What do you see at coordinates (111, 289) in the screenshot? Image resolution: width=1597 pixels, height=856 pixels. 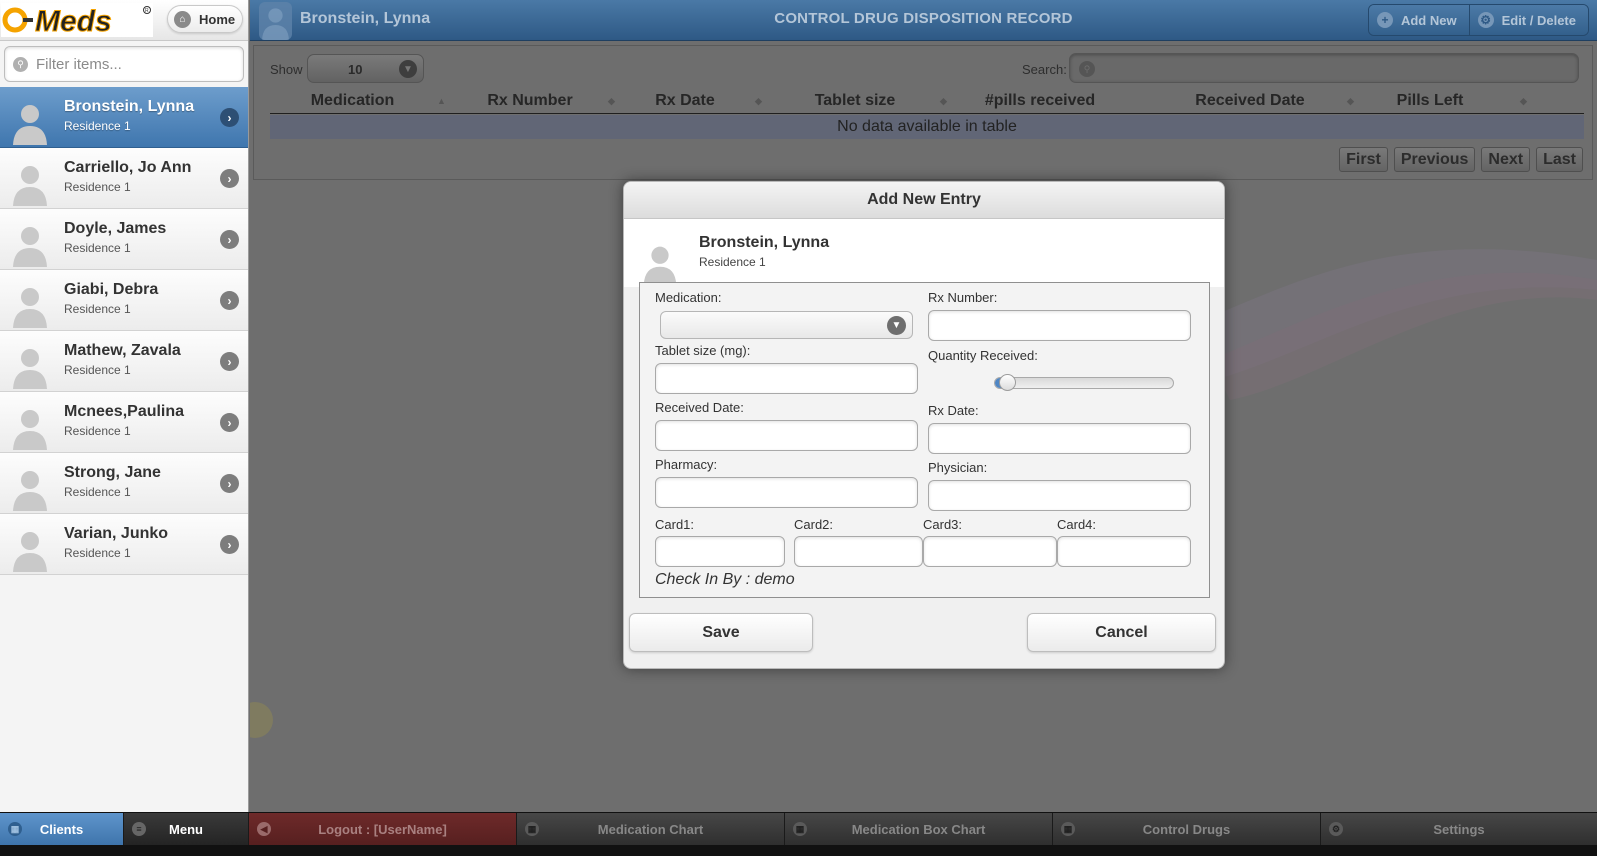 I see `client-name: Giabi, Debra` at bounding box center [111, 289].